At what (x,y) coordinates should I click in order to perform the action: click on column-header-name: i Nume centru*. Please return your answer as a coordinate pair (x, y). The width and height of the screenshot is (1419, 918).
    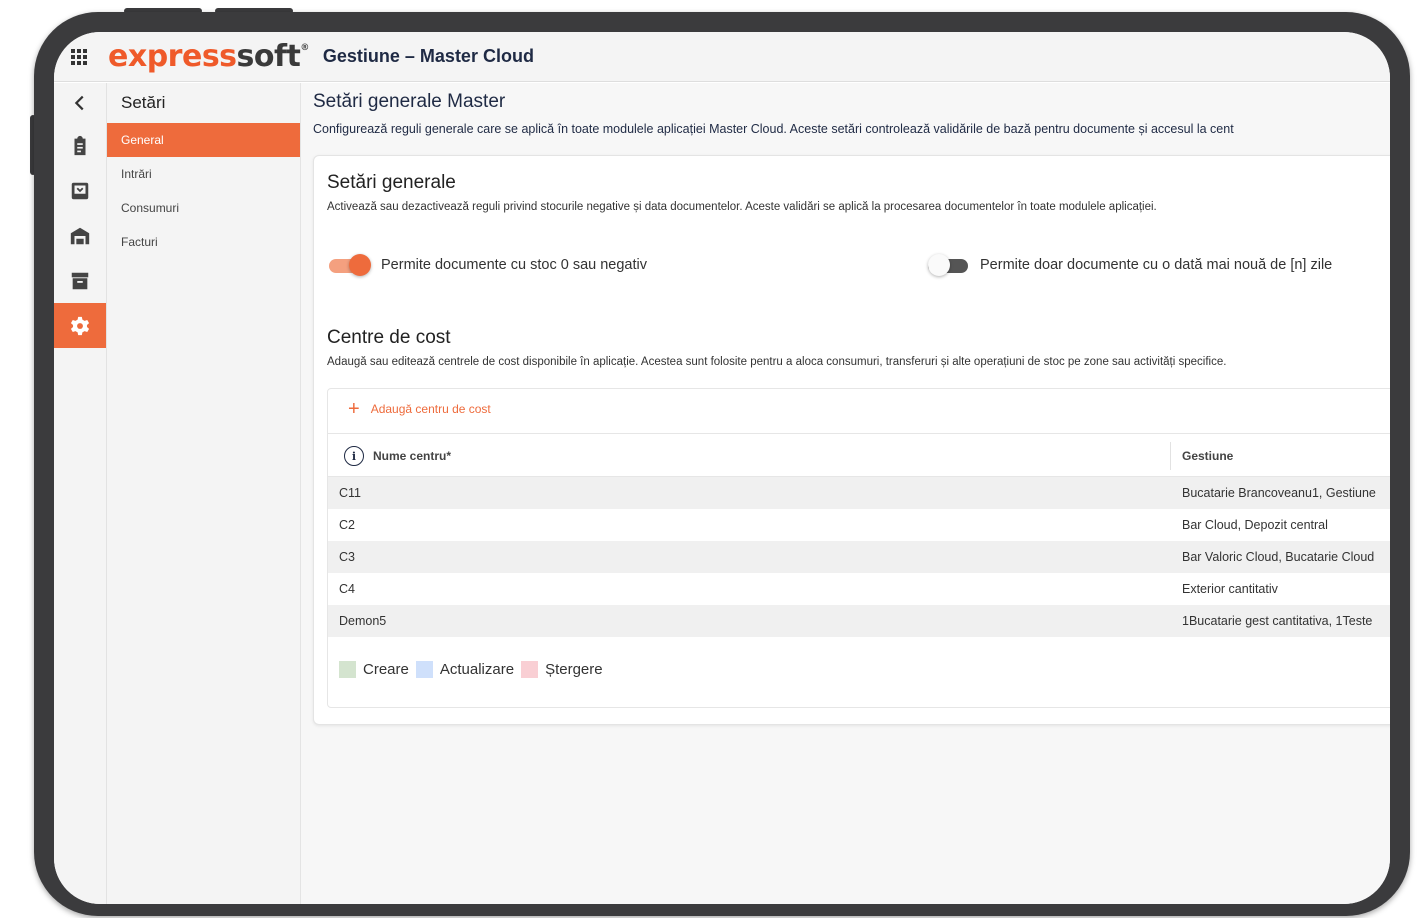
    Looking at the image, I should click on (397, 456).